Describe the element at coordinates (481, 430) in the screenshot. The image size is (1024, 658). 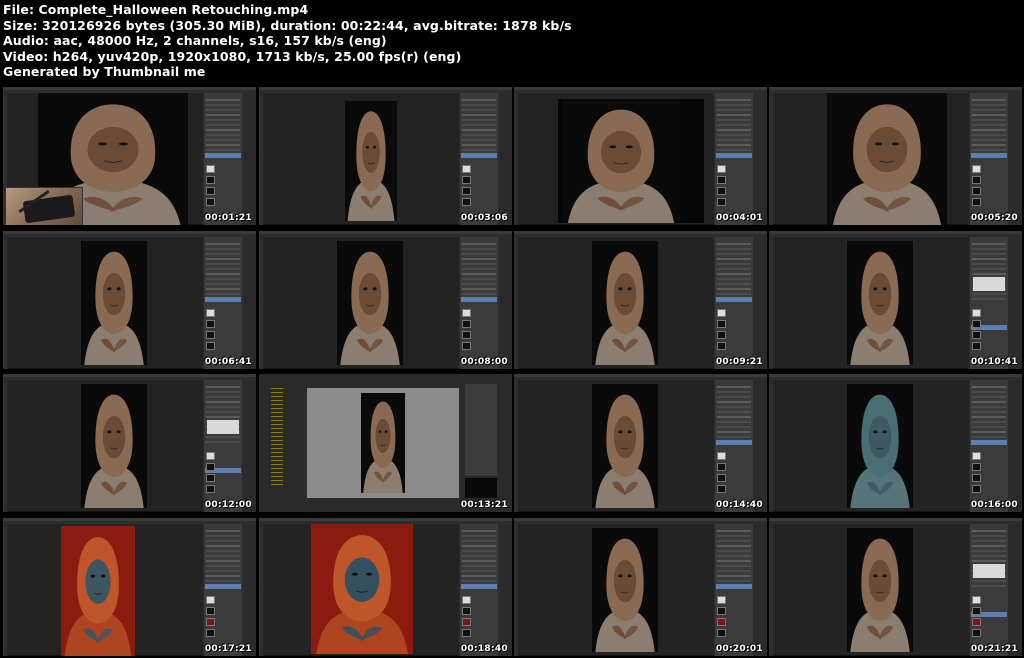
I see `metadata-panel` at that location.